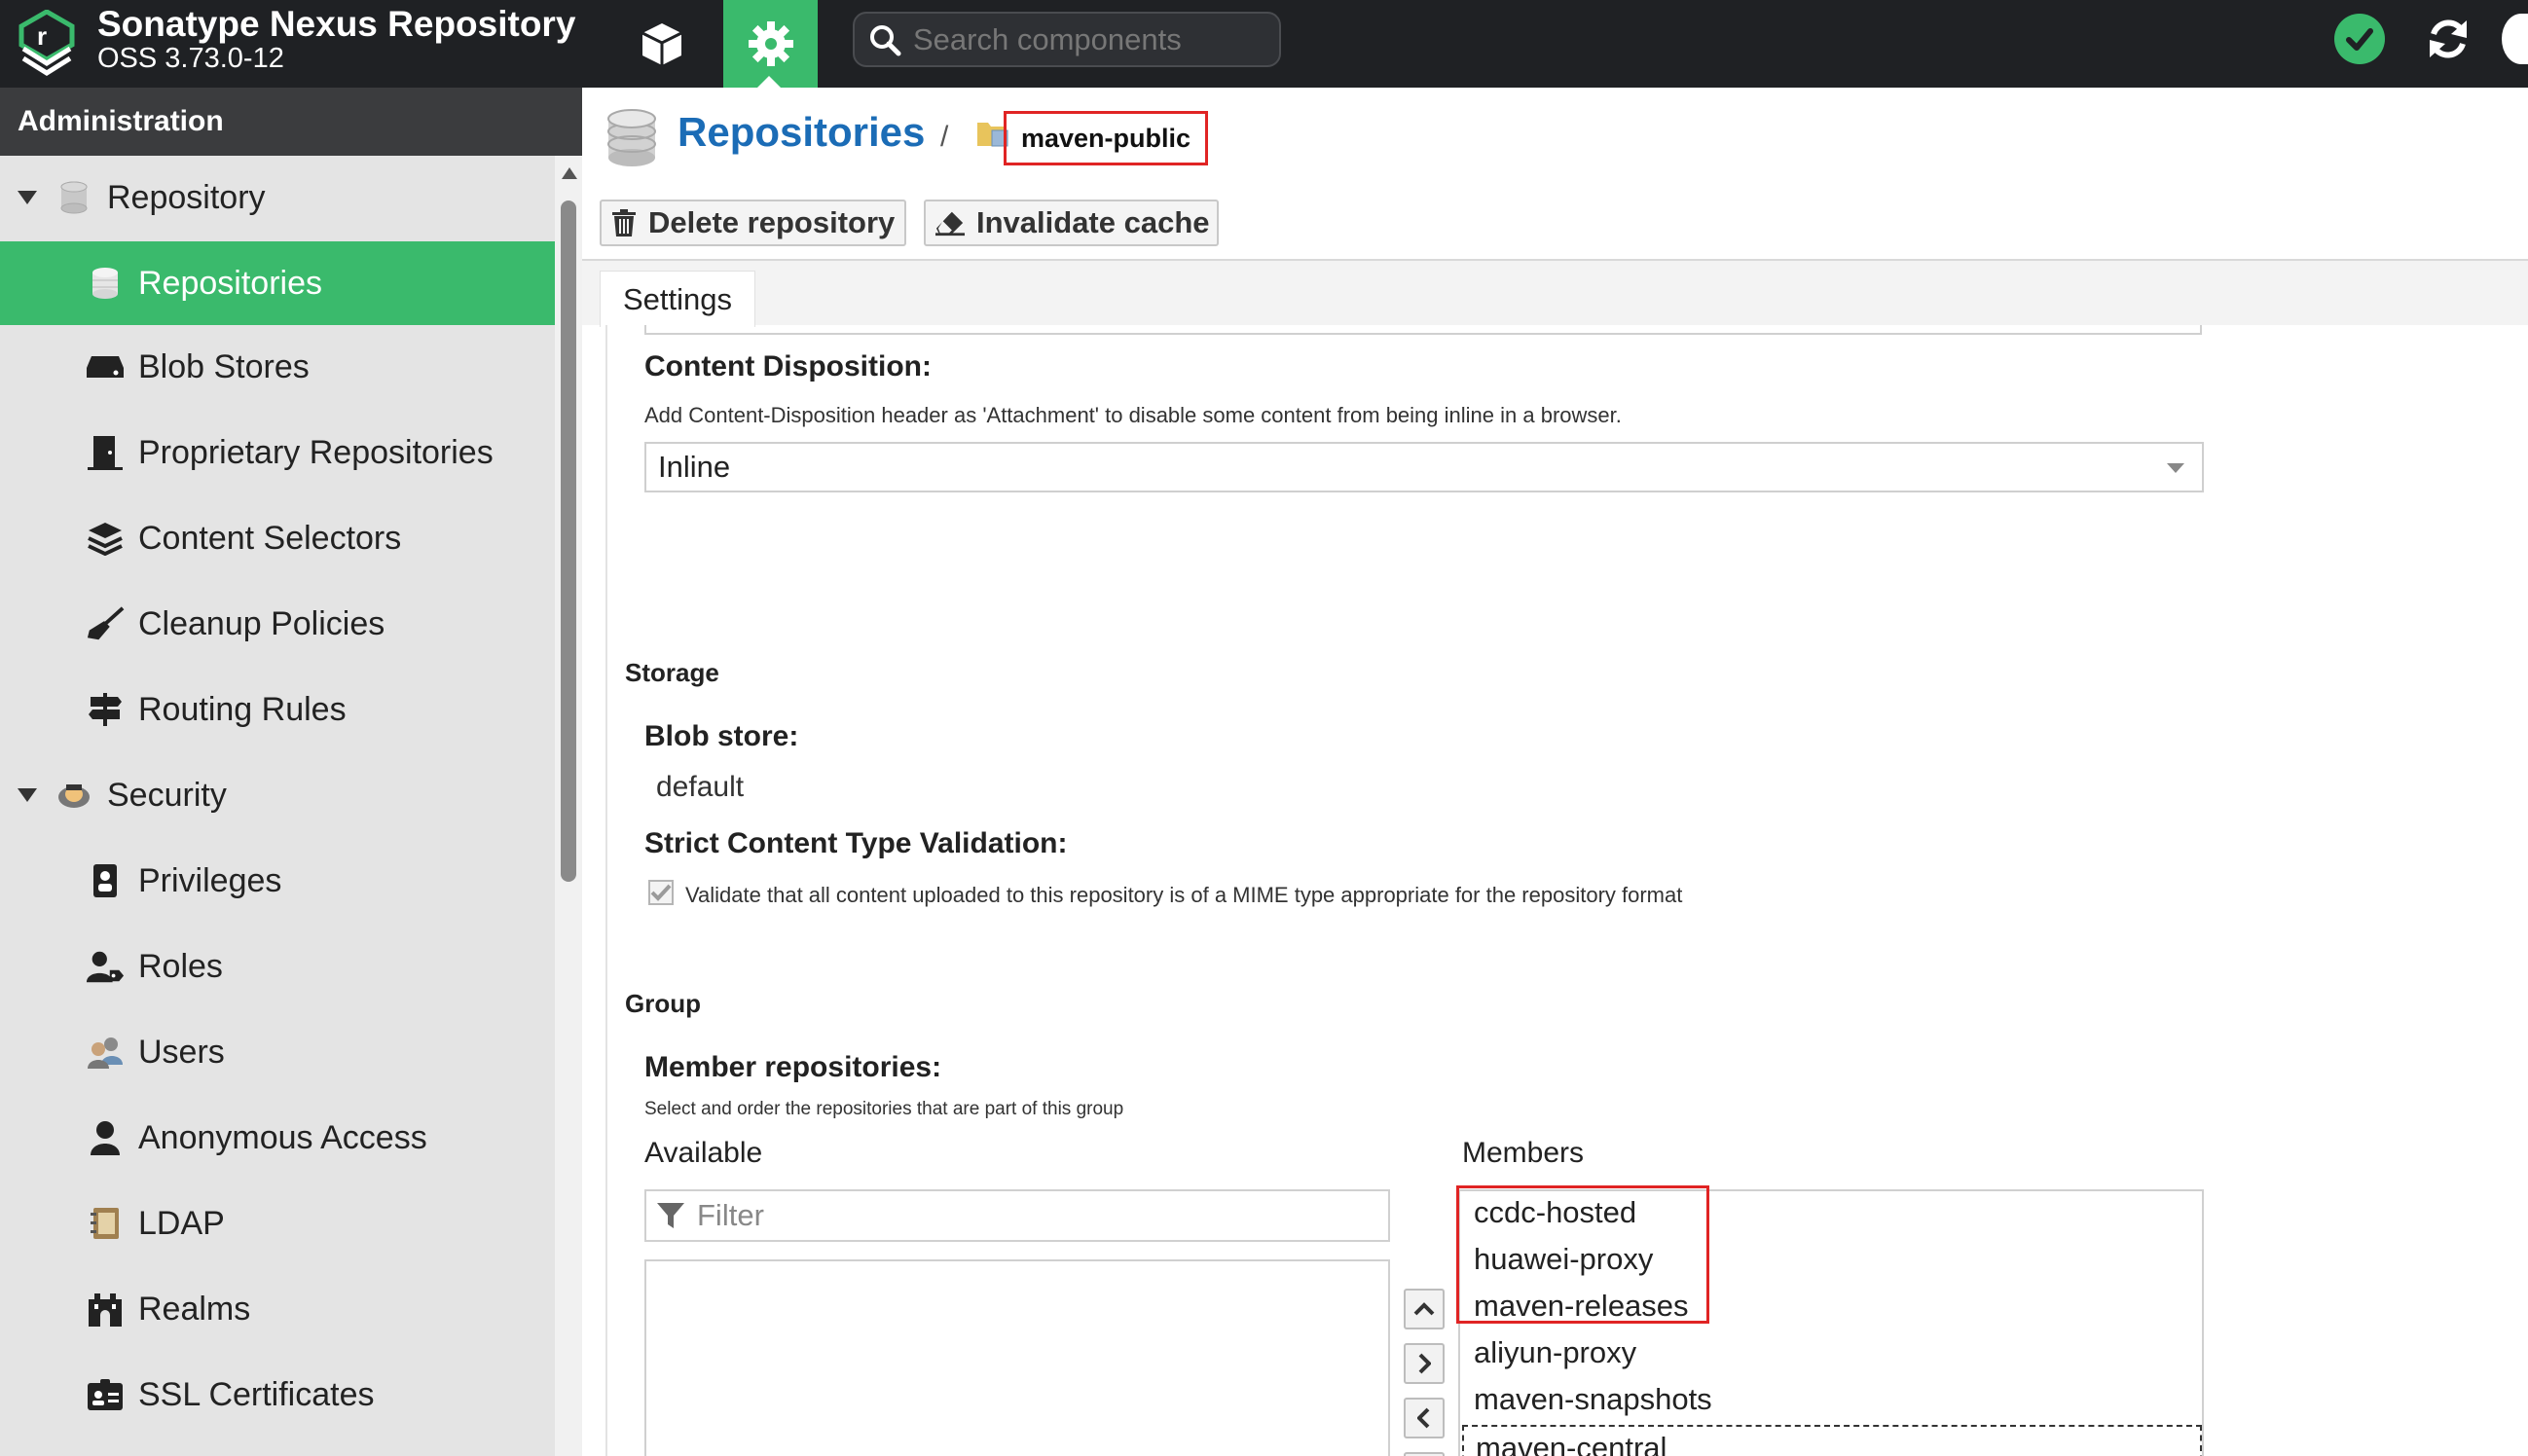 This screenshot has width=2528, height=1456. I want to click on search-input, so click(1093, 39).